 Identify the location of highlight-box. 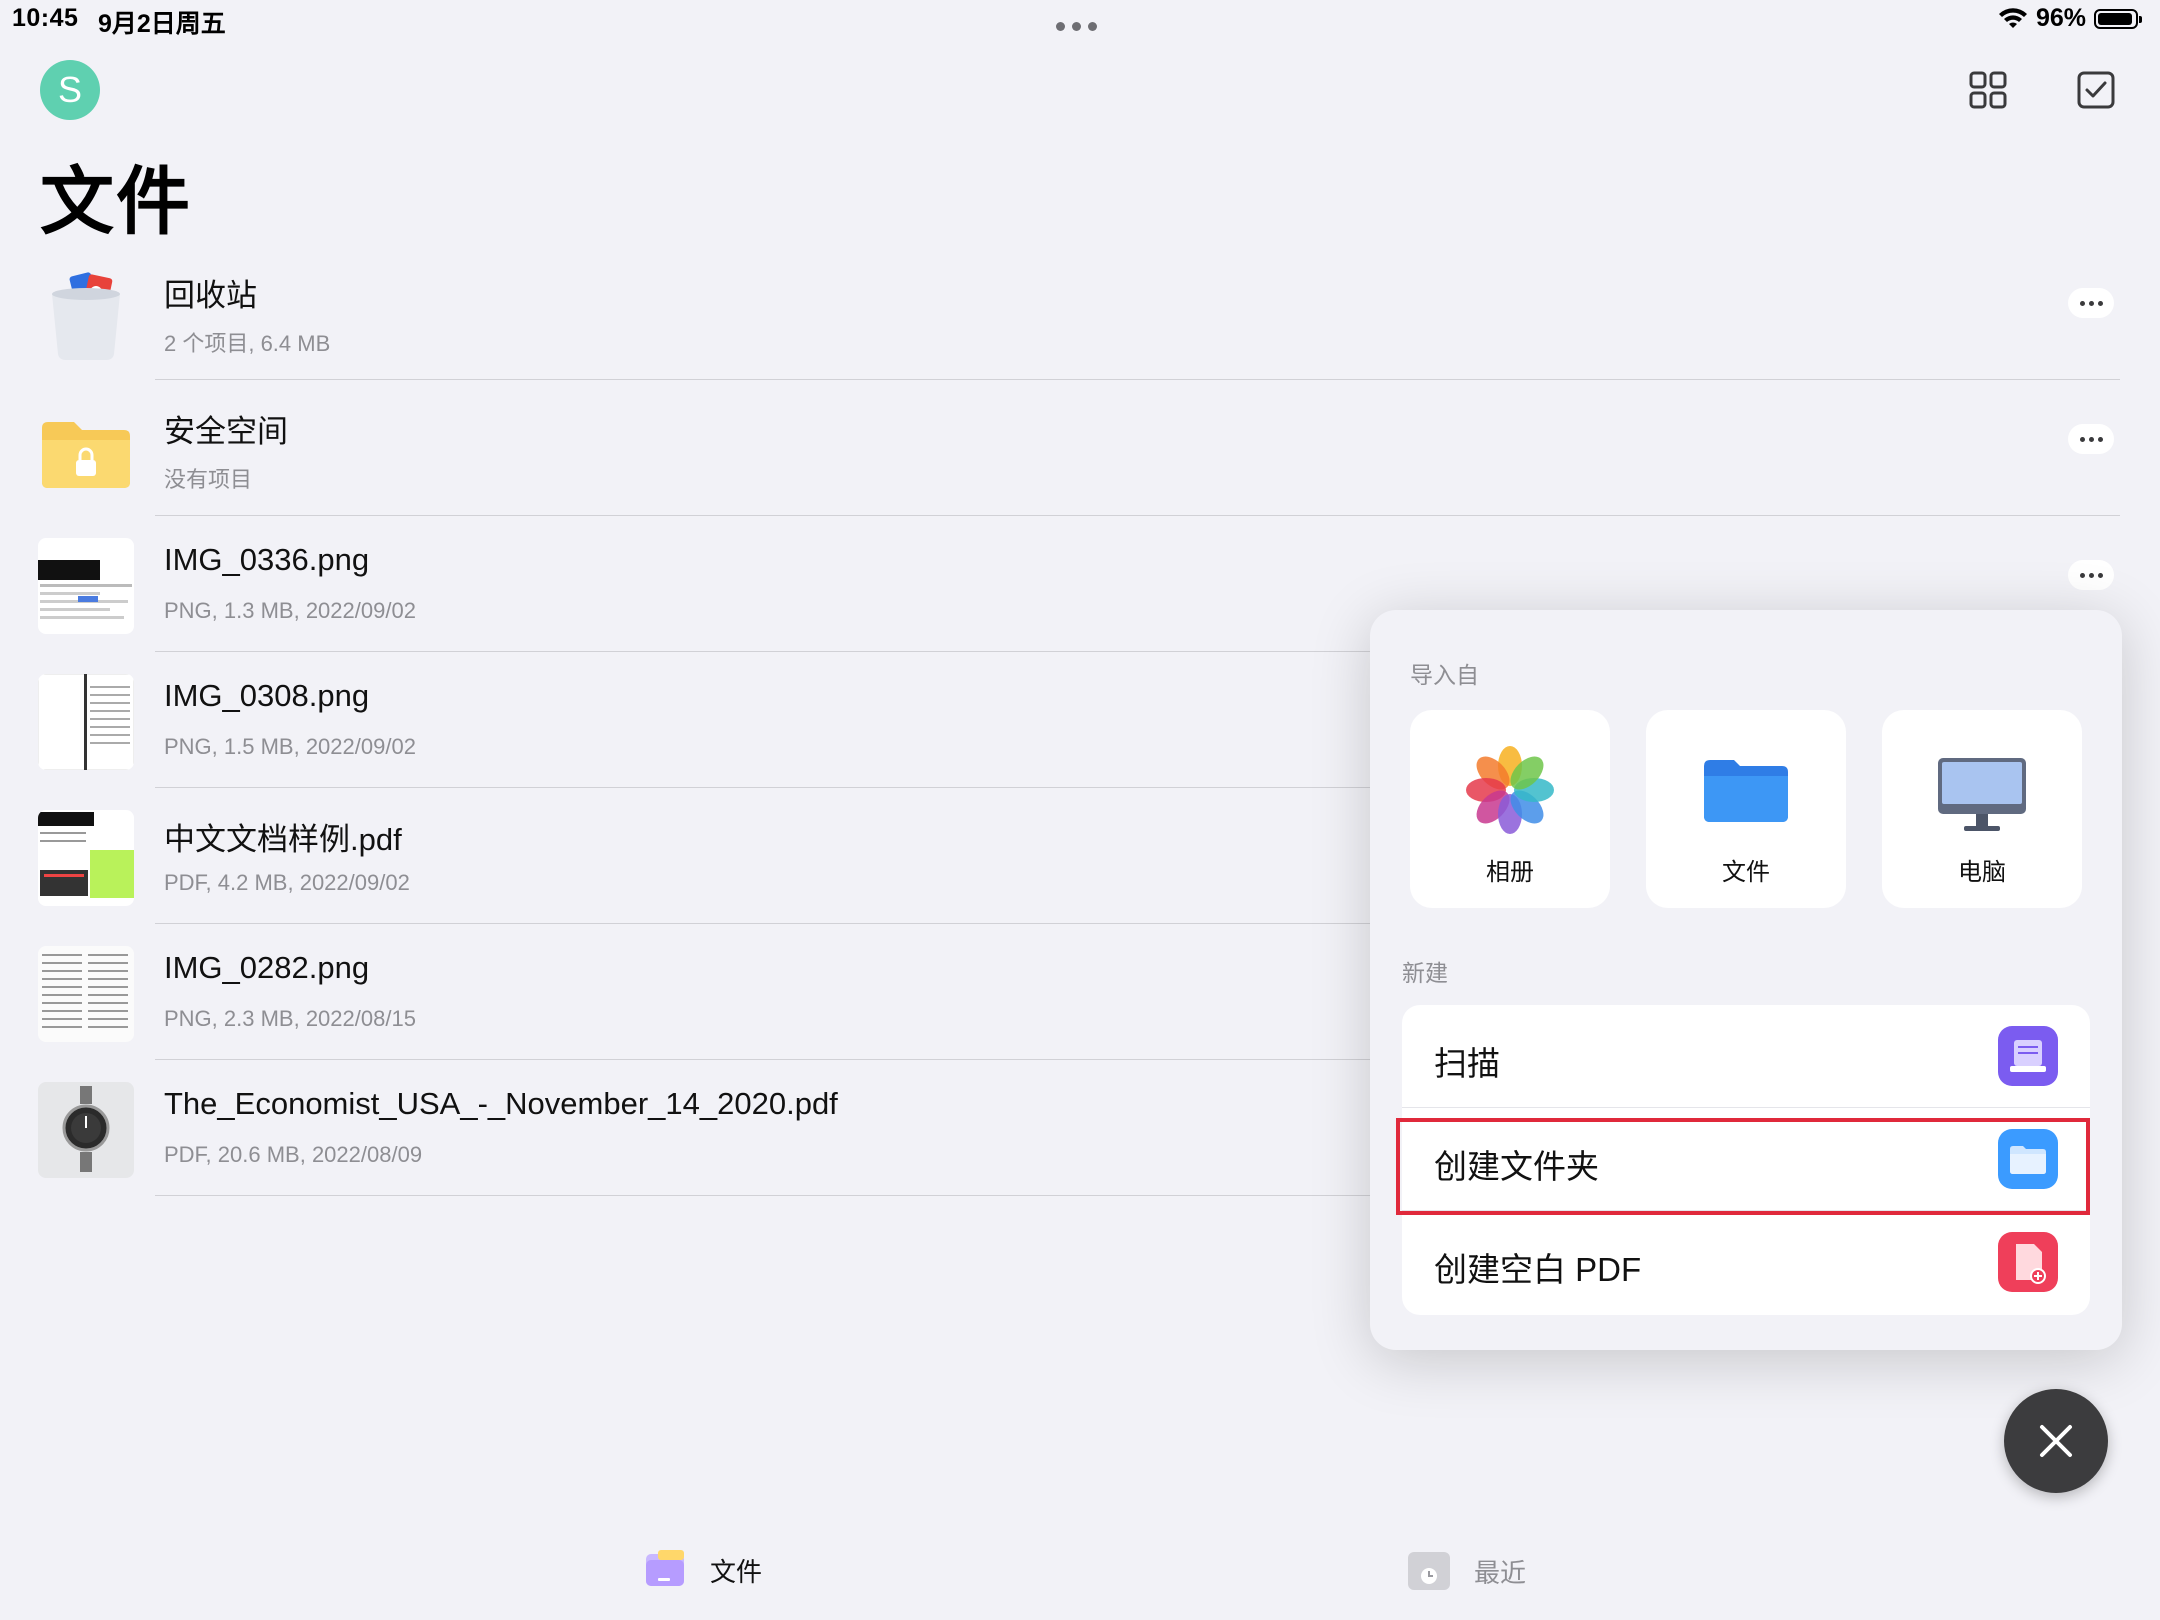
(1743, 1166).